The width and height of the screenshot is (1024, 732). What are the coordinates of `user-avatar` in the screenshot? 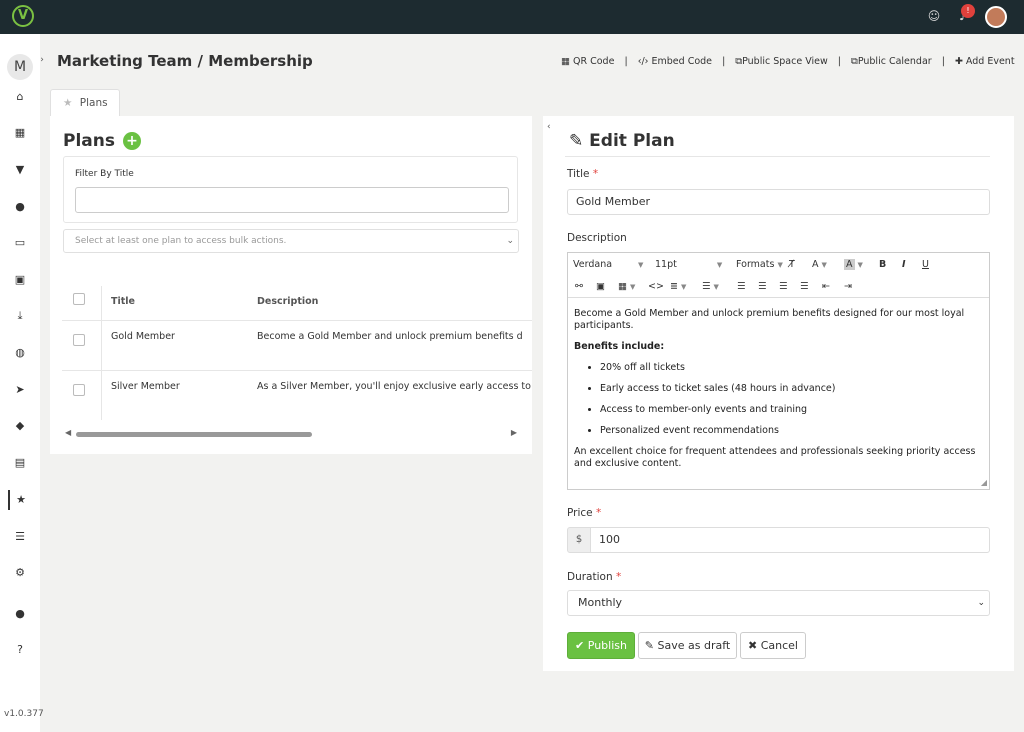 It's located at (996, 17).